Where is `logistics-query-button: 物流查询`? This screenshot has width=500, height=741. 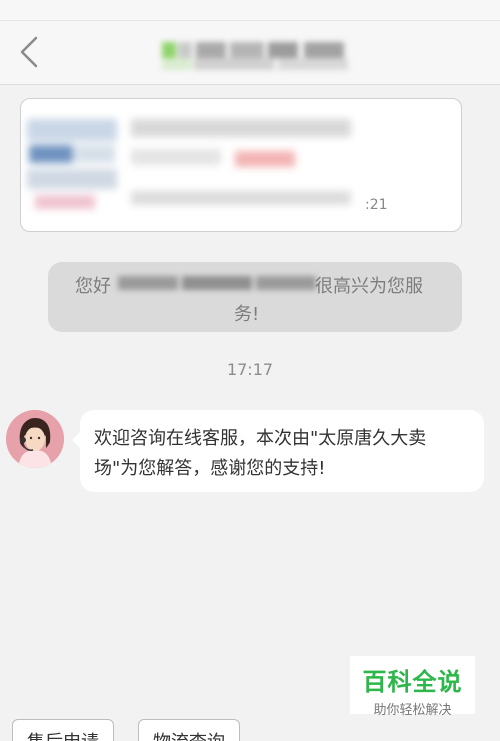
logistics-query-button: 物流查询 is located at coordinates (189, 730).